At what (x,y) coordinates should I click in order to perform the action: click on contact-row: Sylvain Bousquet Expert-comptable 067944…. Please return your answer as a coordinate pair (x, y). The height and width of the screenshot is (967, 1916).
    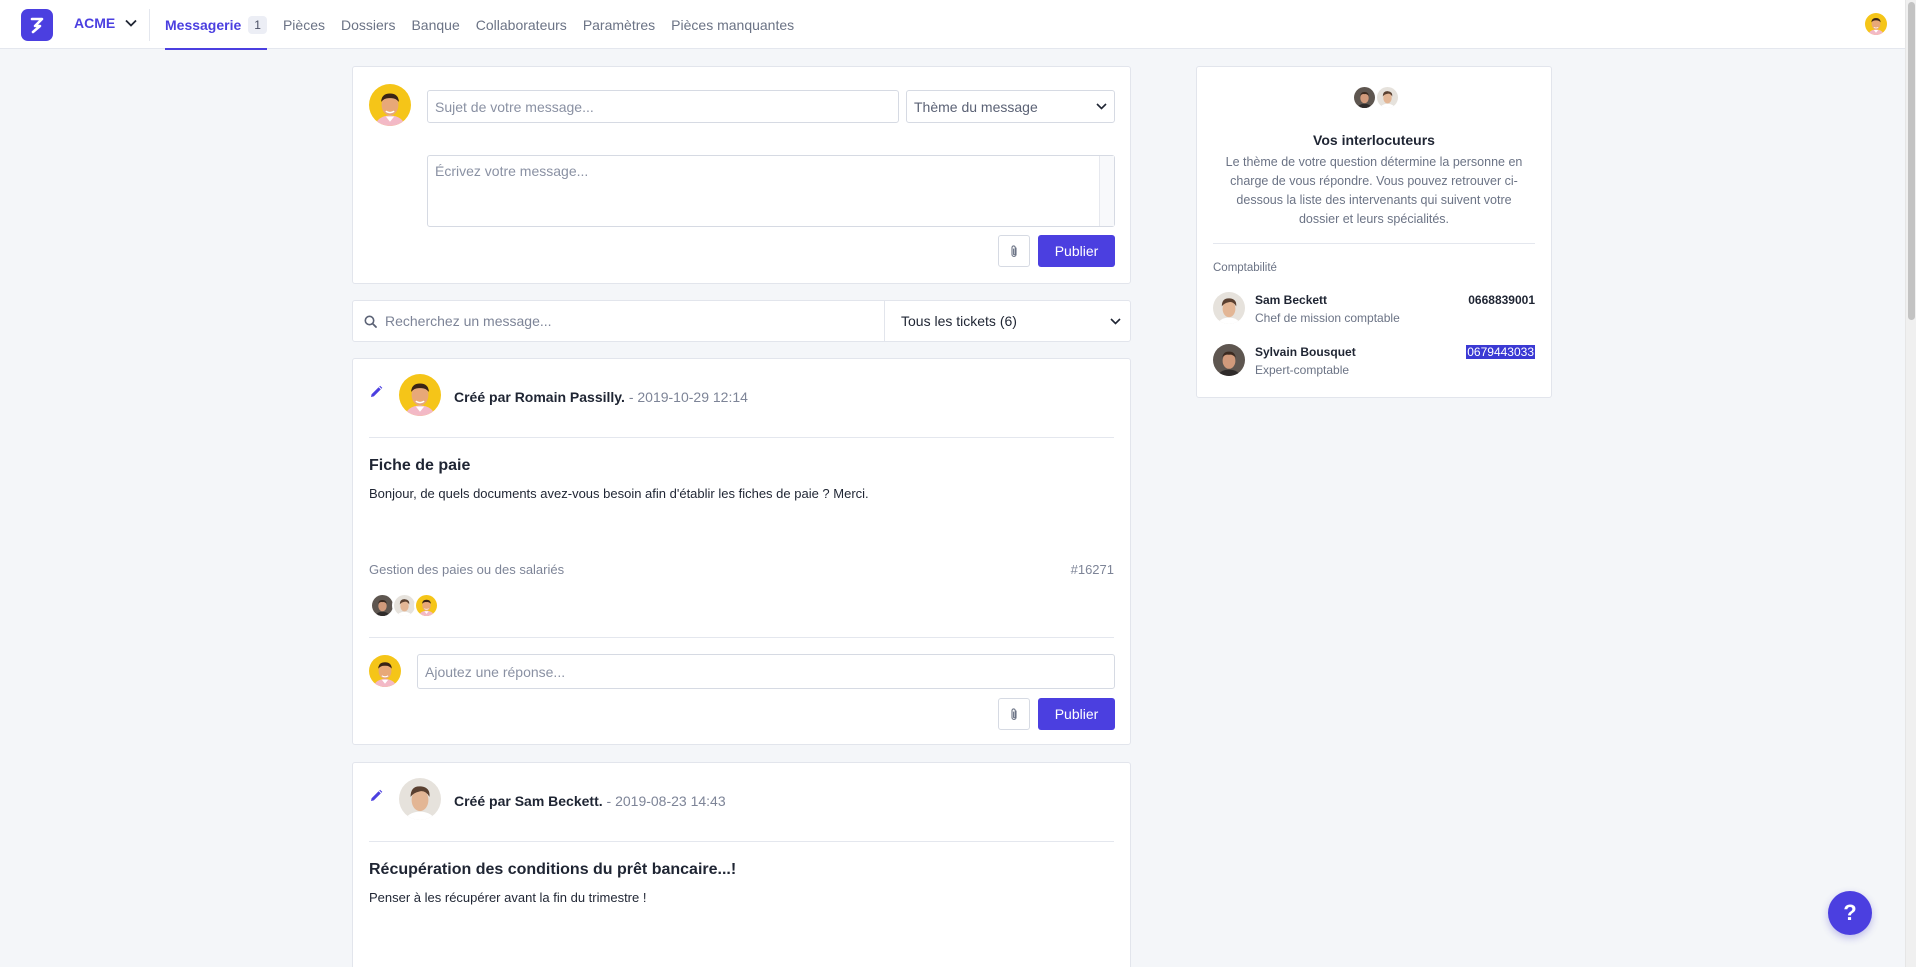
    Looking at the image, I should click on (1374, 360).